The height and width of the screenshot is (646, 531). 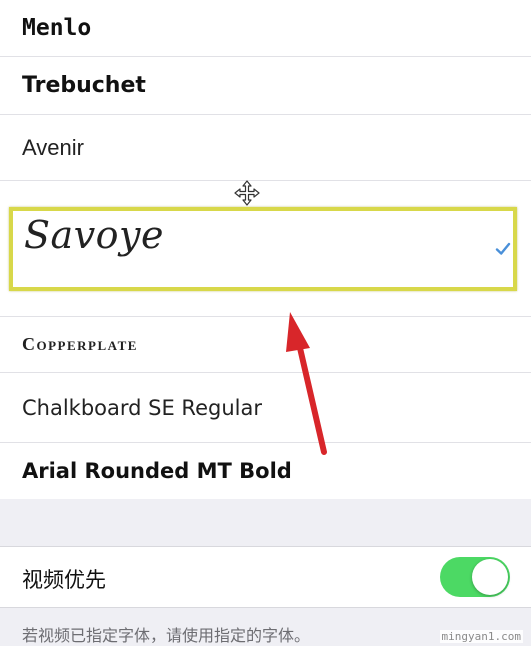 I want to click on checkmark-icon, so click(x=503, y=248).